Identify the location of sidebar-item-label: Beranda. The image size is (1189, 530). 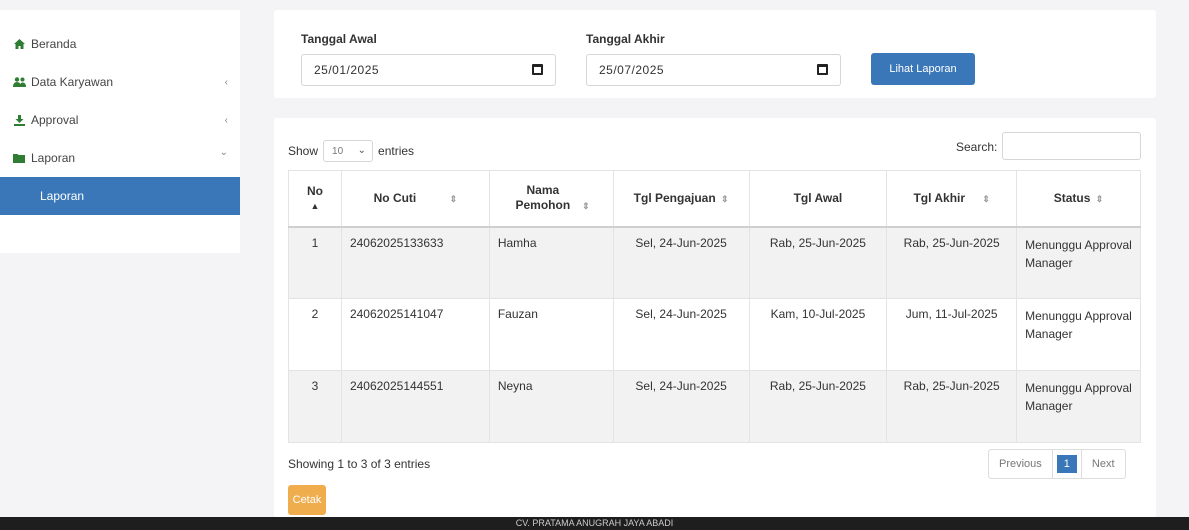
(54, 44).